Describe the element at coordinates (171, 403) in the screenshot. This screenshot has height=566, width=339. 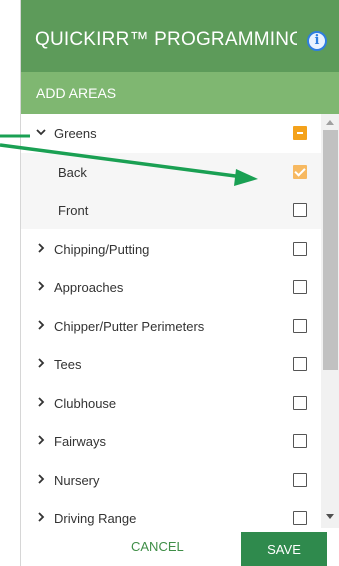
I see `list-item: Clubhouse` at that location.